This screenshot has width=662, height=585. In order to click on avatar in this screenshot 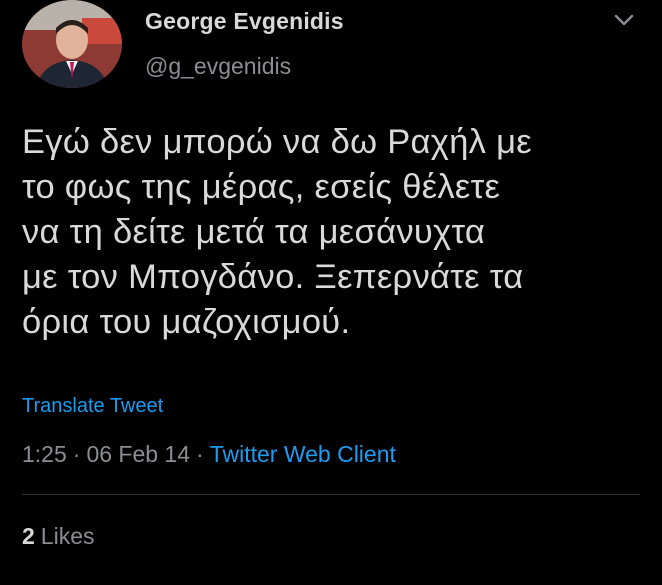, I will do `click(72, 44)`.